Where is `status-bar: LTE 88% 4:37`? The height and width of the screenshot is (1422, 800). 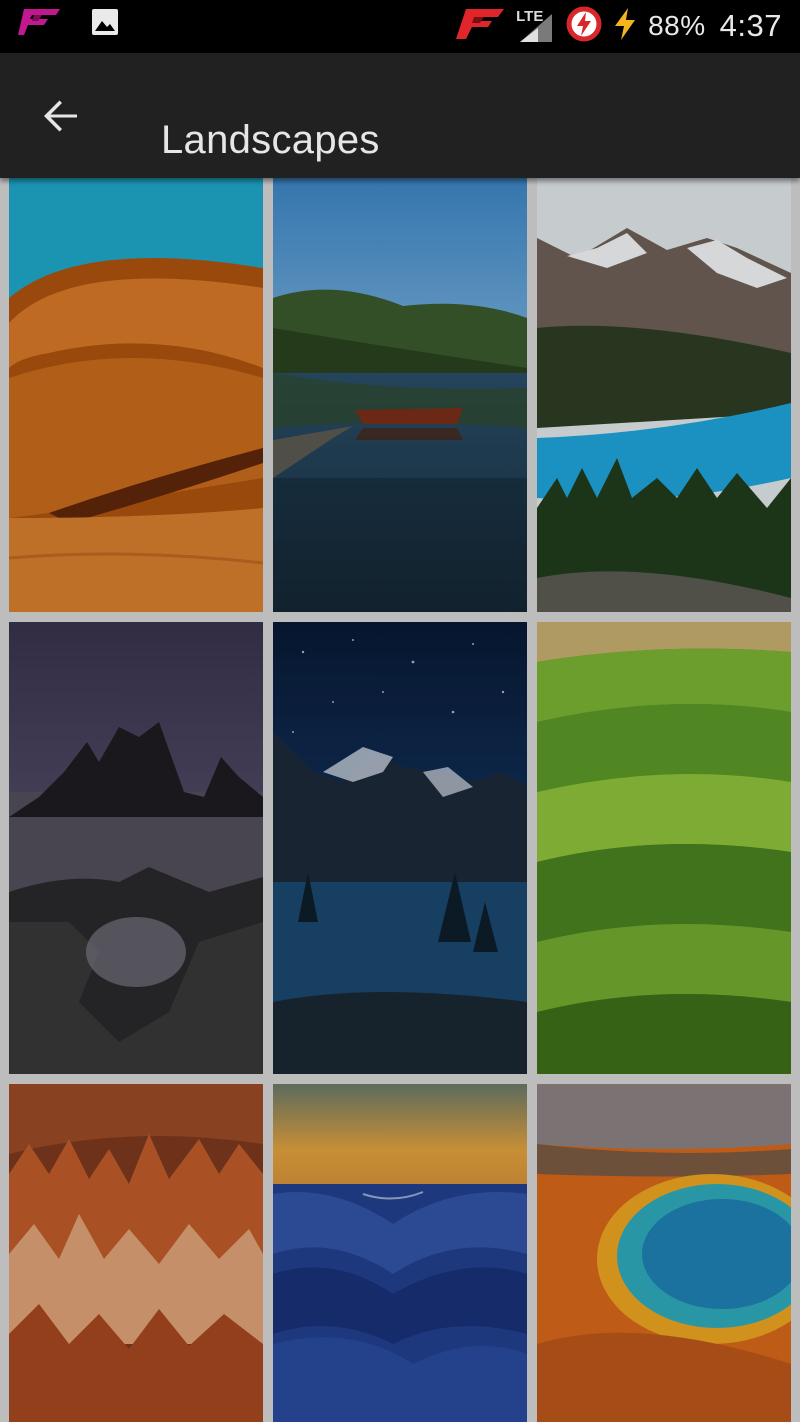 status-bar: LTE 88% 4:37 is located at coordinates (400, 26).